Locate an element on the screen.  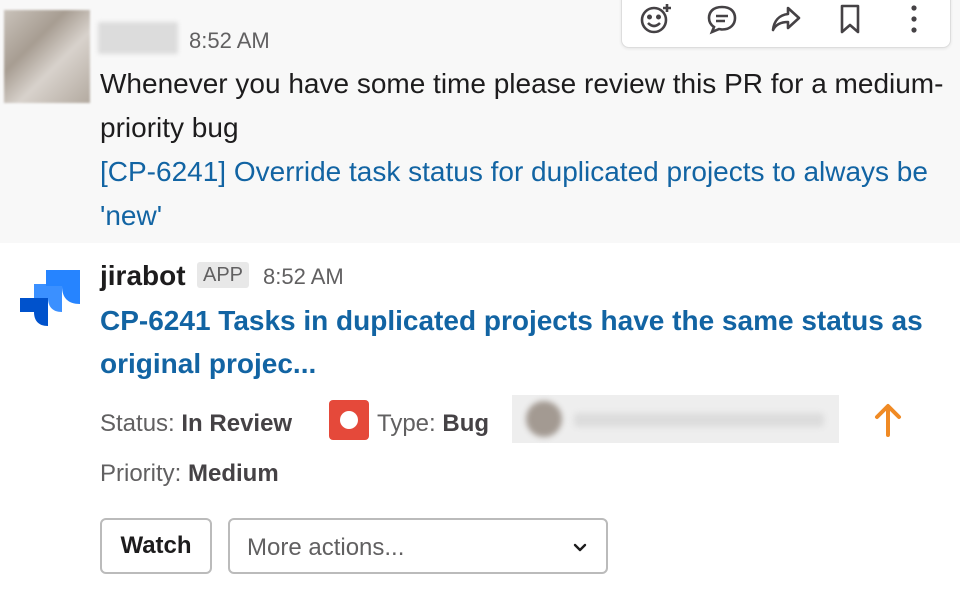
chevron-down-icon is located at coordinates (580, 547).